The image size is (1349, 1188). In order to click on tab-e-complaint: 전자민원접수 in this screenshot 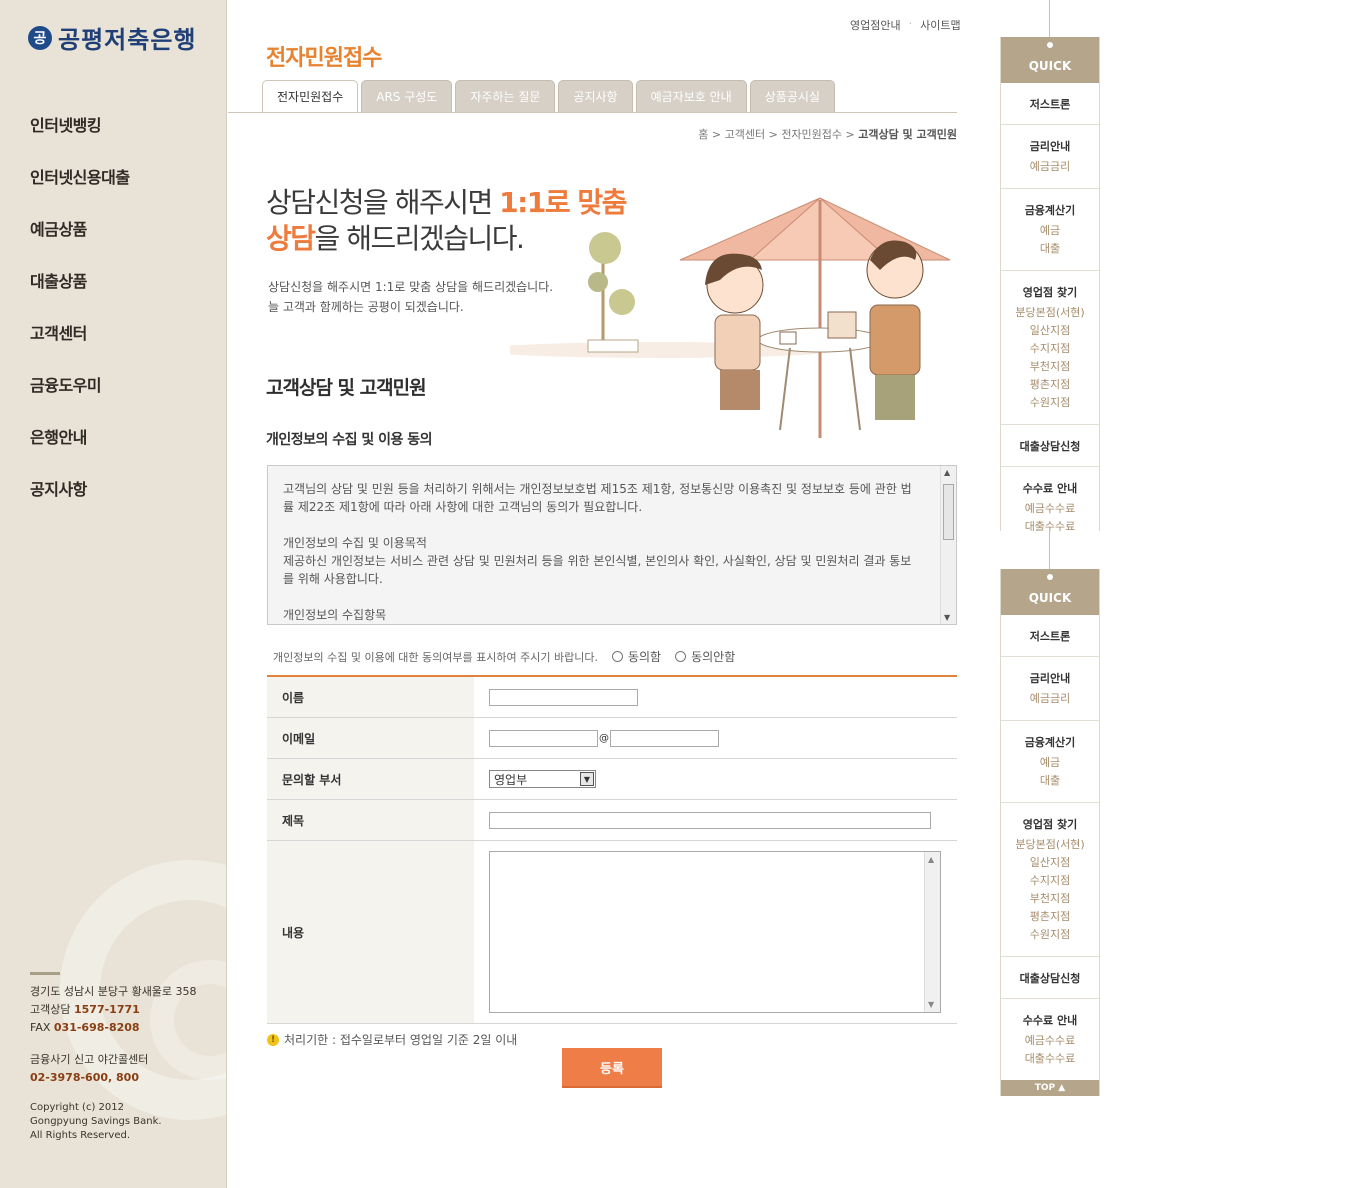, I will do `click(310, 96)`.